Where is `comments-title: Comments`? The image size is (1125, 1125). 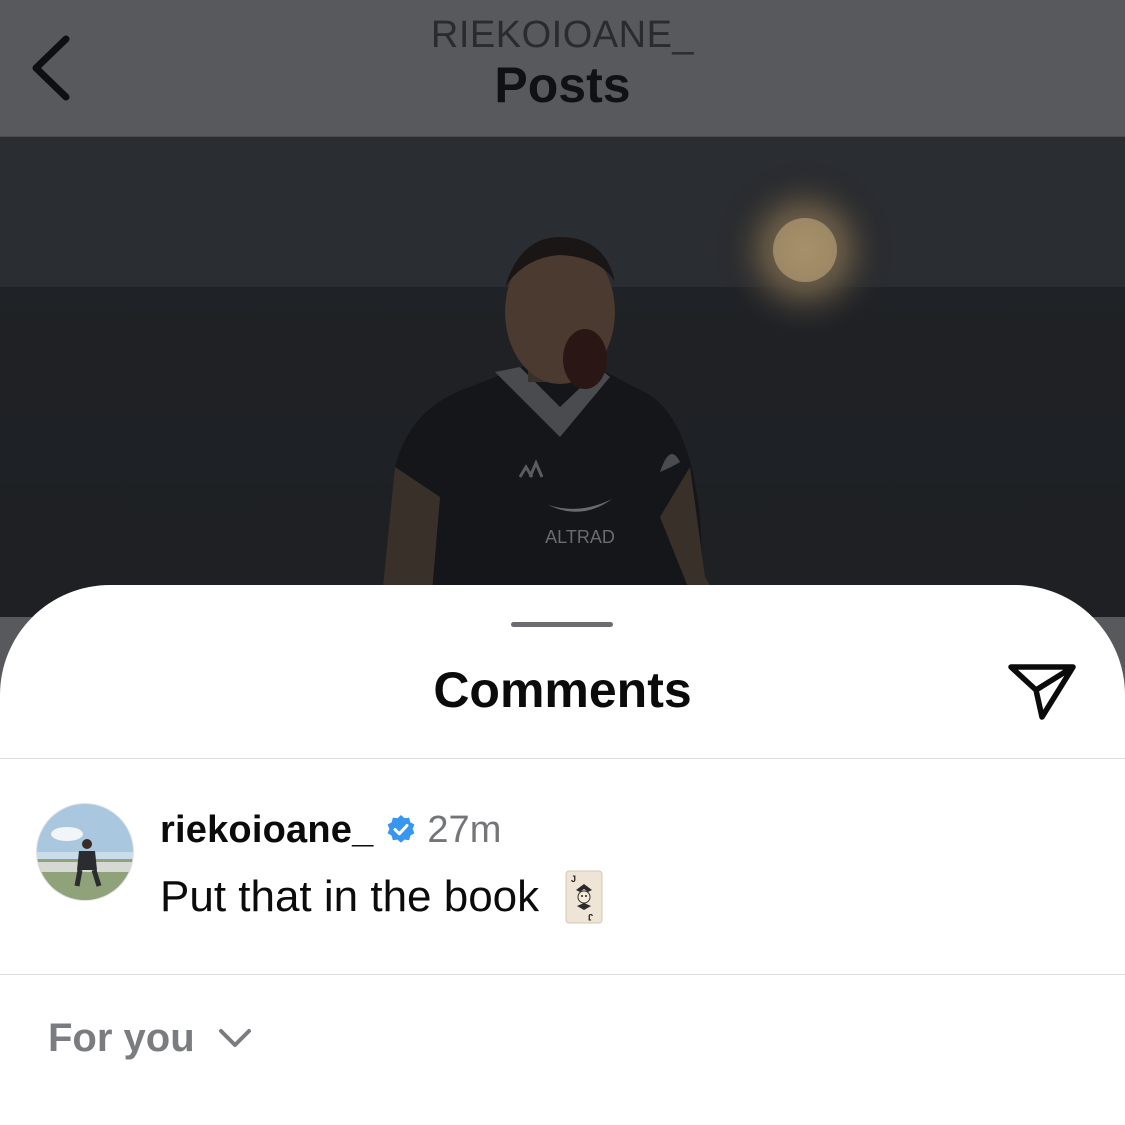
comments-title: Comments is located at coordinates (562, 690).